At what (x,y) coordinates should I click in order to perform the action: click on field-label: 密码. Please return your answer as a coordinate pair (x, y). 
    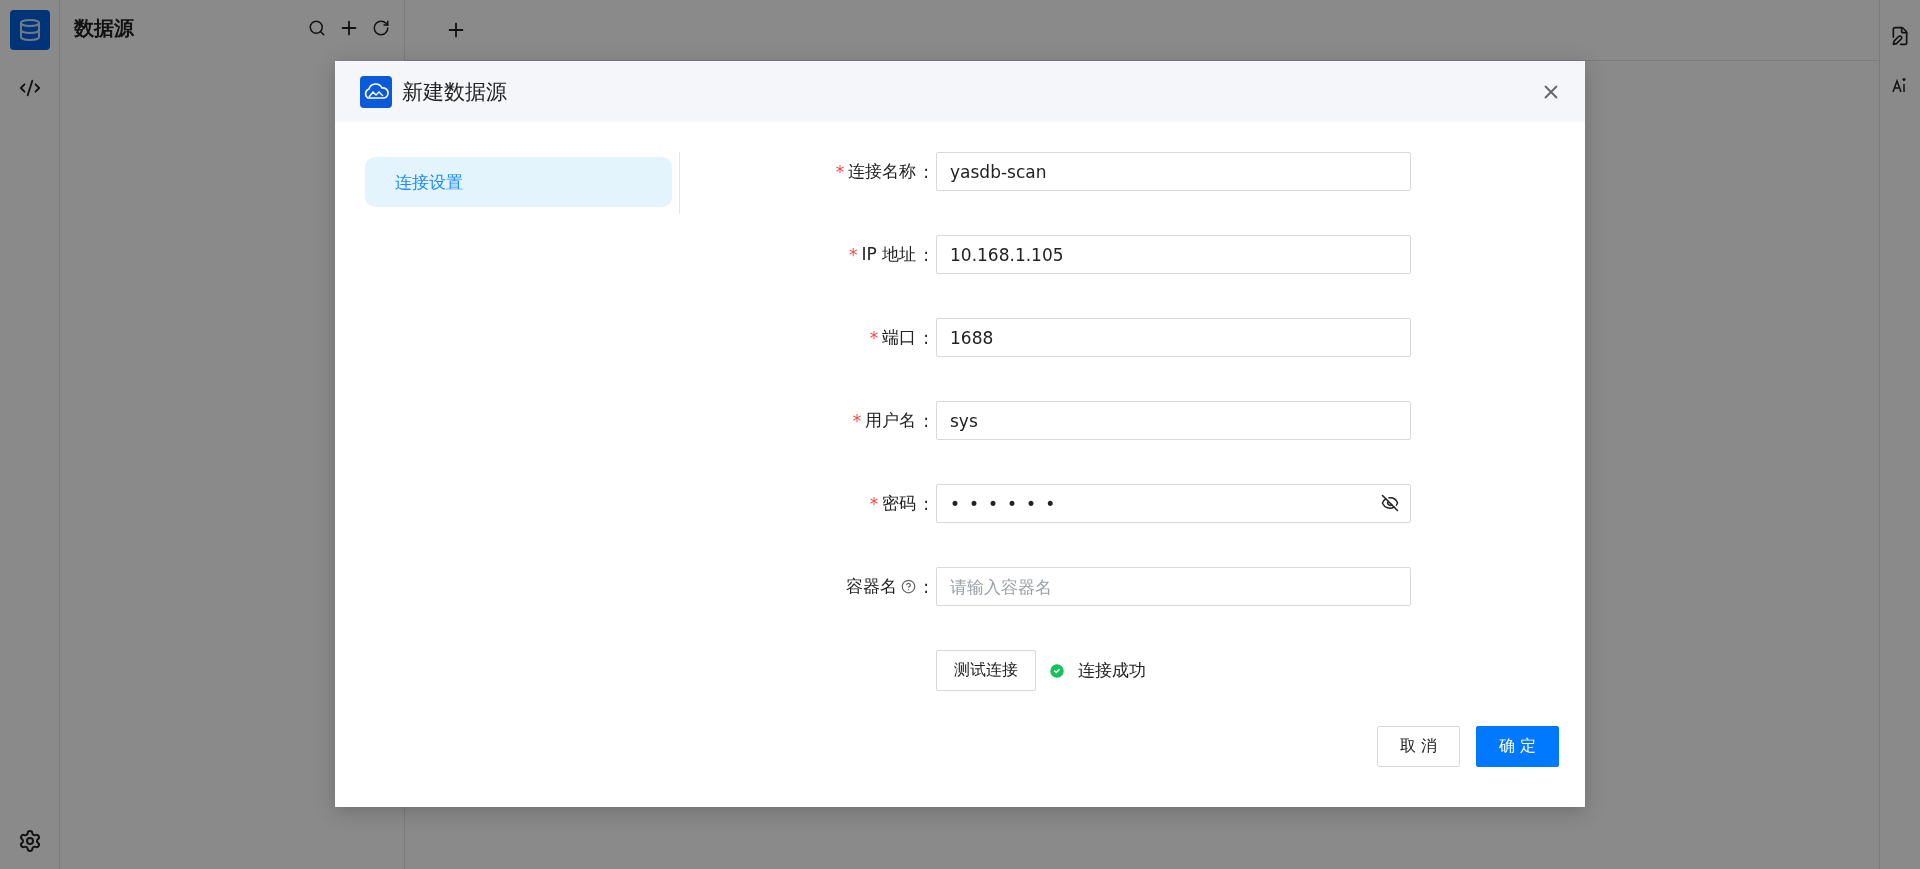
    Looking at the image, I should click on (899, 503).